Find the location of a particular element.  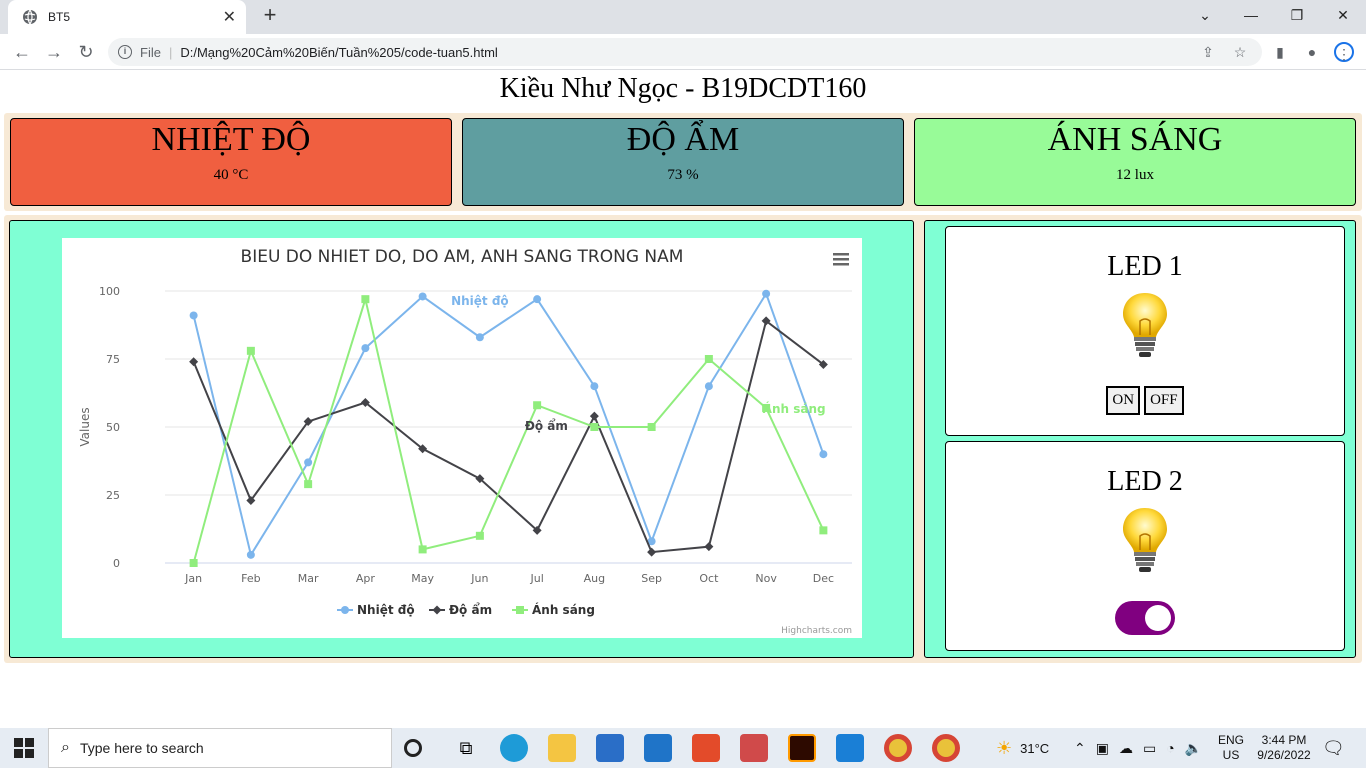

weather-widget: ☀ 31°C is located at coordinates (1022, 748).